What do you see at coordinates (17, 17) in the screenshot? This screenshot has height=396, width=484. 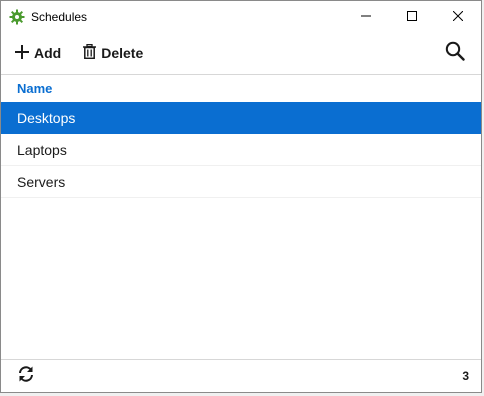 I see `gear-icon` at bounding box center [17, 17].